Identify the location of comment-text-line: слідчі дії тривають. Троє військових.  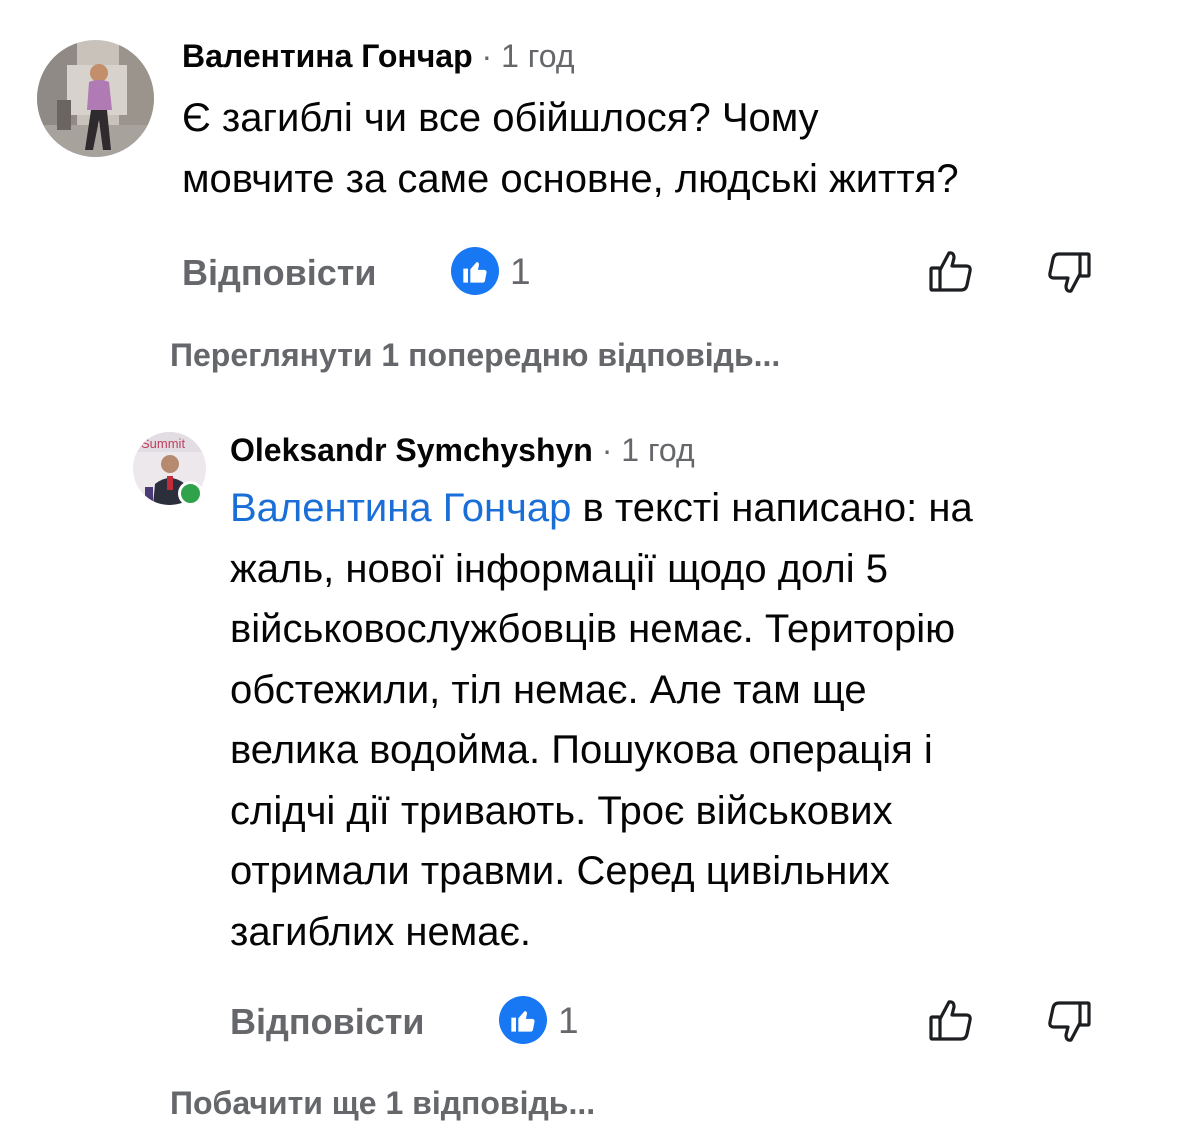
(561, 810).